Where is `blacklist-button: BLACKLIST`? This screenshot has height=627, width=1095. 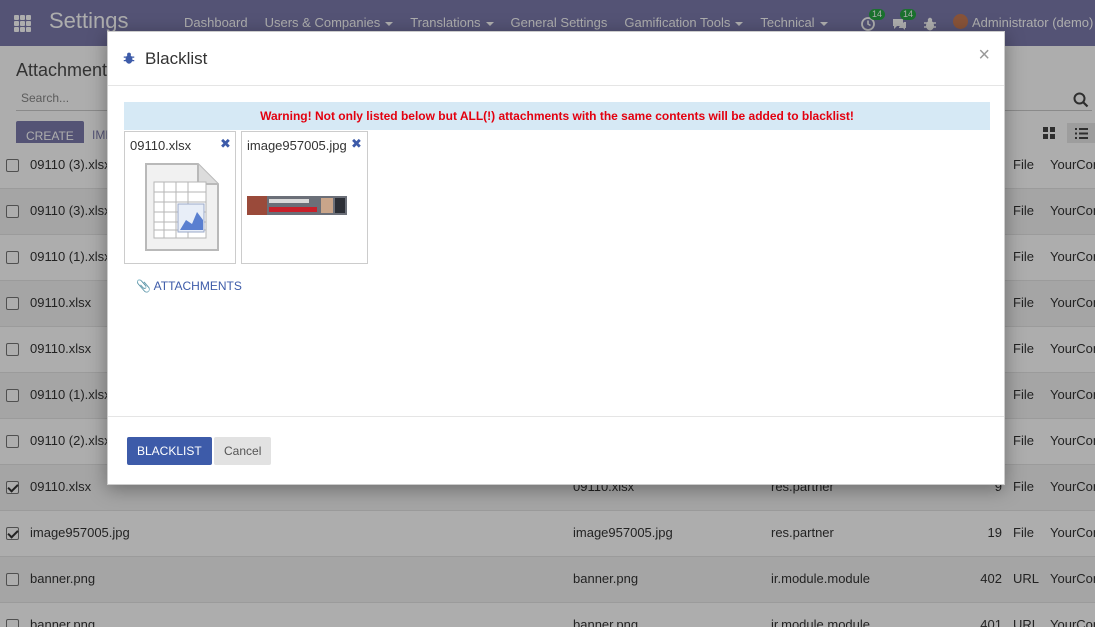
blacklist-button: BLACKLIST is located at coordinates (169, 451).